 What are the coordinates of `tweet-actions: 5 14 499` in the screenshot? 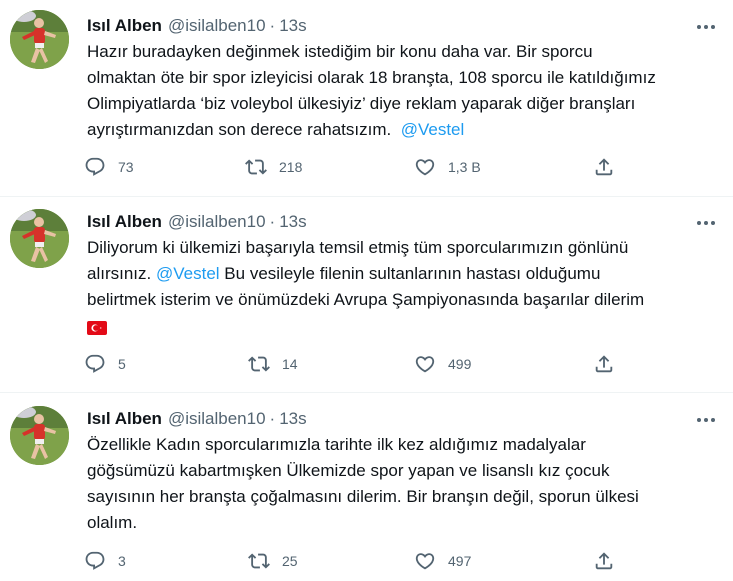 It's located at (366, 364).